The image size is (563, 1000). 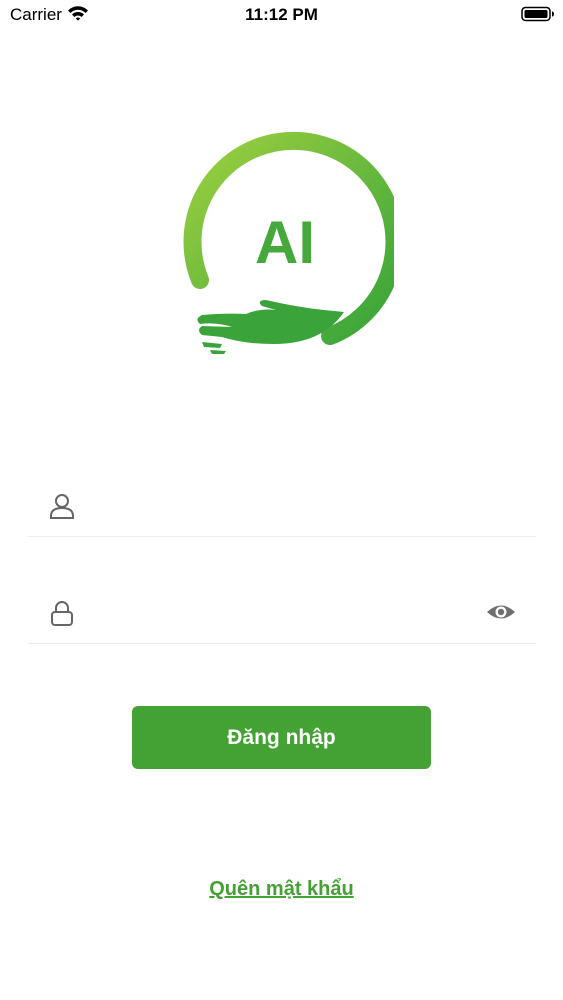 I want to click on user-icon, so click(x=62, y=506).